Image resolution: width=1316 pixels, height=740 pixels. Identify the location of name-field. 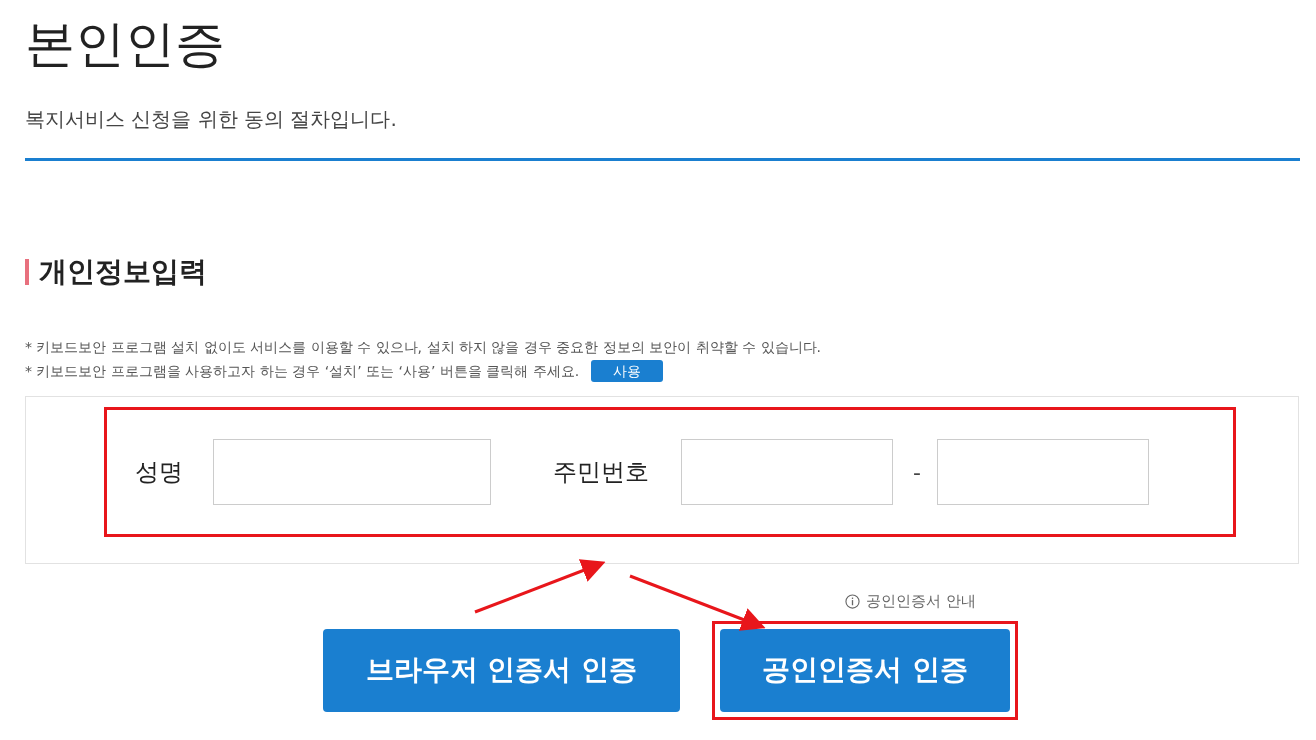
(352, 472).